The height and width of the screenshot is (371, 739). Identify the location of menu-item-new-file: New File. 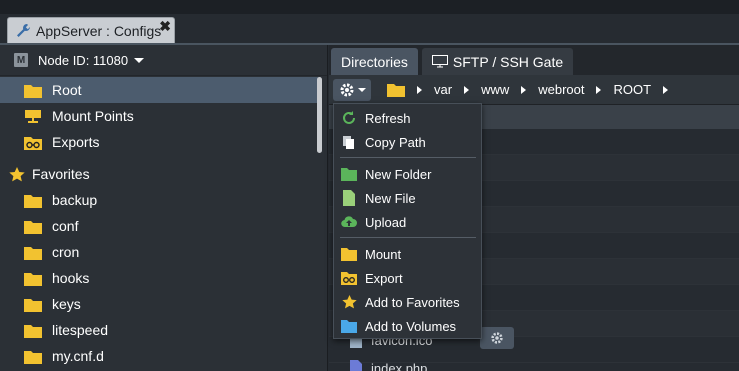
(408, 198).